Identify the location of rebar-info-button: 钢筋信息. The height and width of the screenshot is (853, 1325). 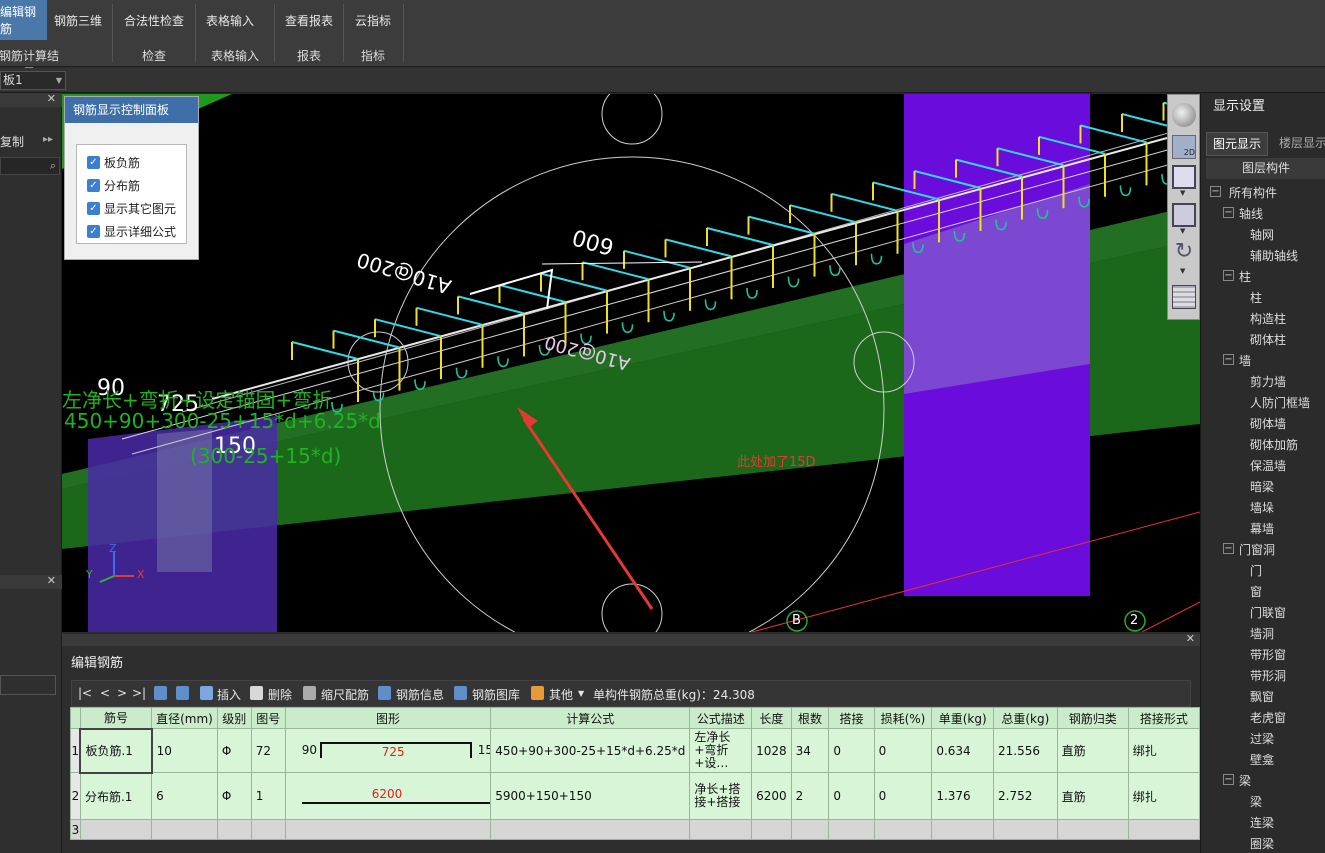
(420, 694).